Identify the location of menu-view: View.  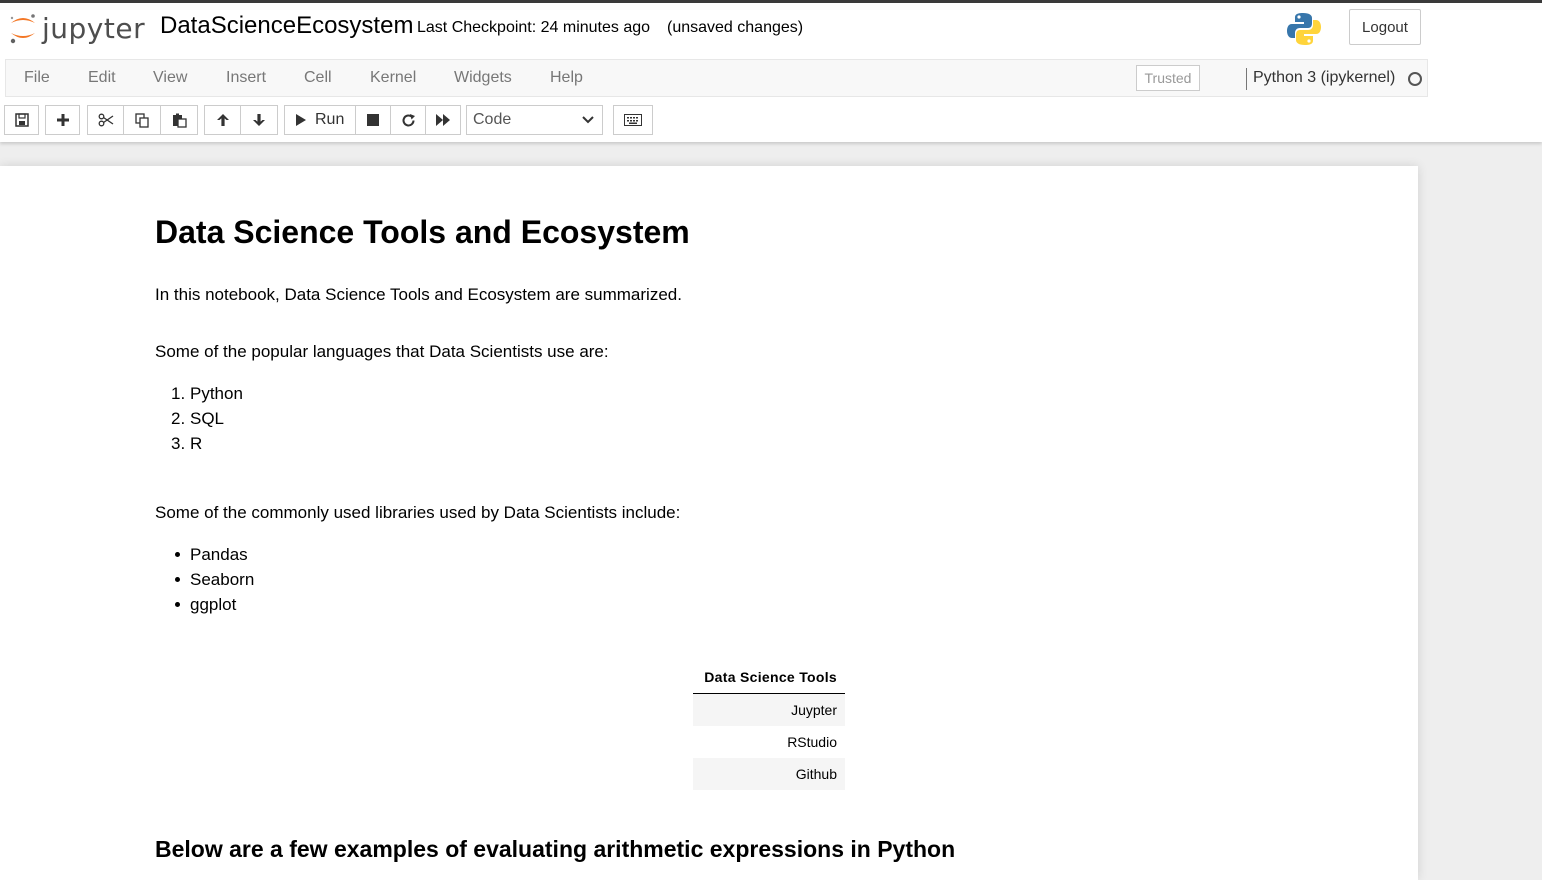
(170, 78).